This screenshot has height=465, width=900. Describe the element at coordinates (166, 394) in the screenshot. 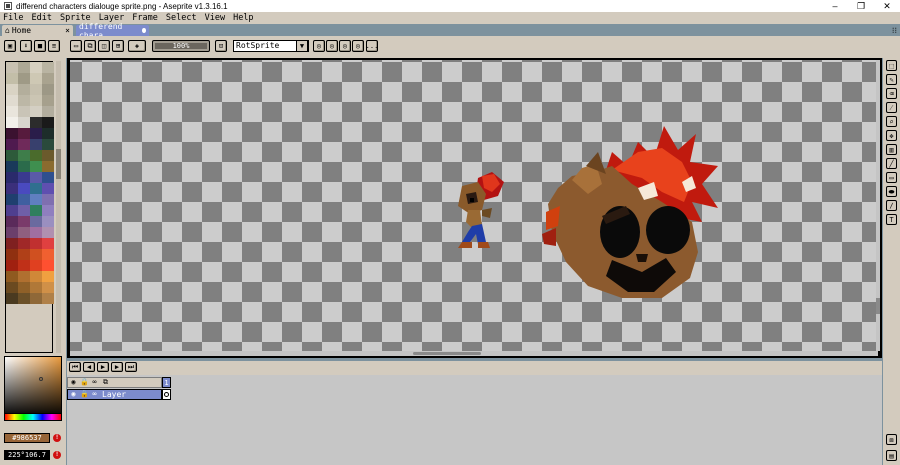

I see `timeline-cel` at that location.